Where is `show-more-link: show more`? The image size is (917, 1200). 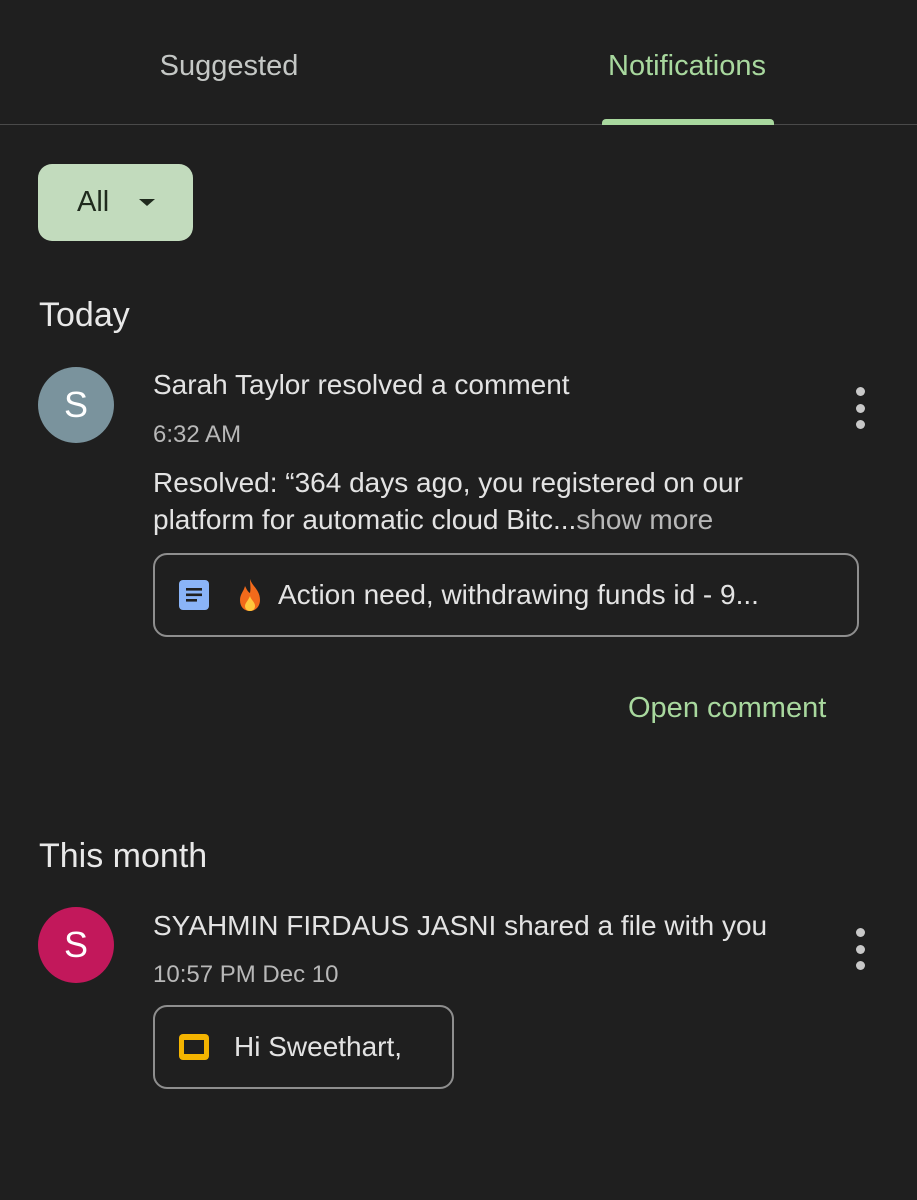
show-more-link: show more is located at coordinates (644, 519).